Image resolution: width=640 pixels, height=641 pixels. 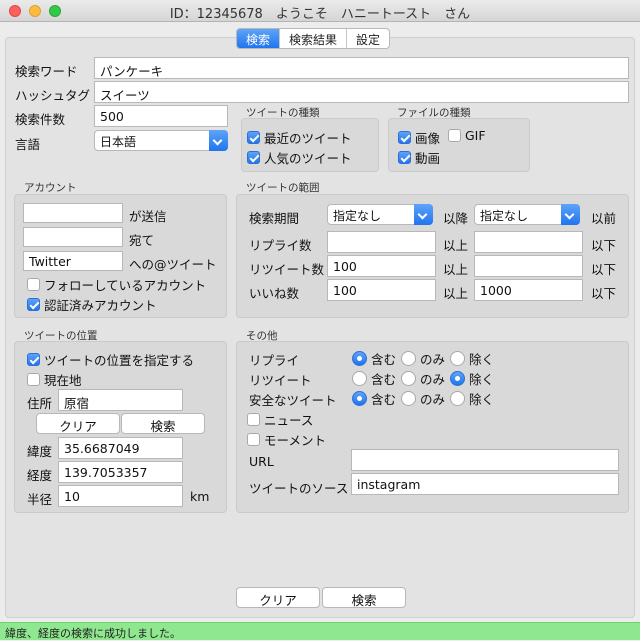 What do you see at coordinates (46, 71) in the screenshot?
I see `keyword-label: 検索ワード` at bounding box center [46, 71].